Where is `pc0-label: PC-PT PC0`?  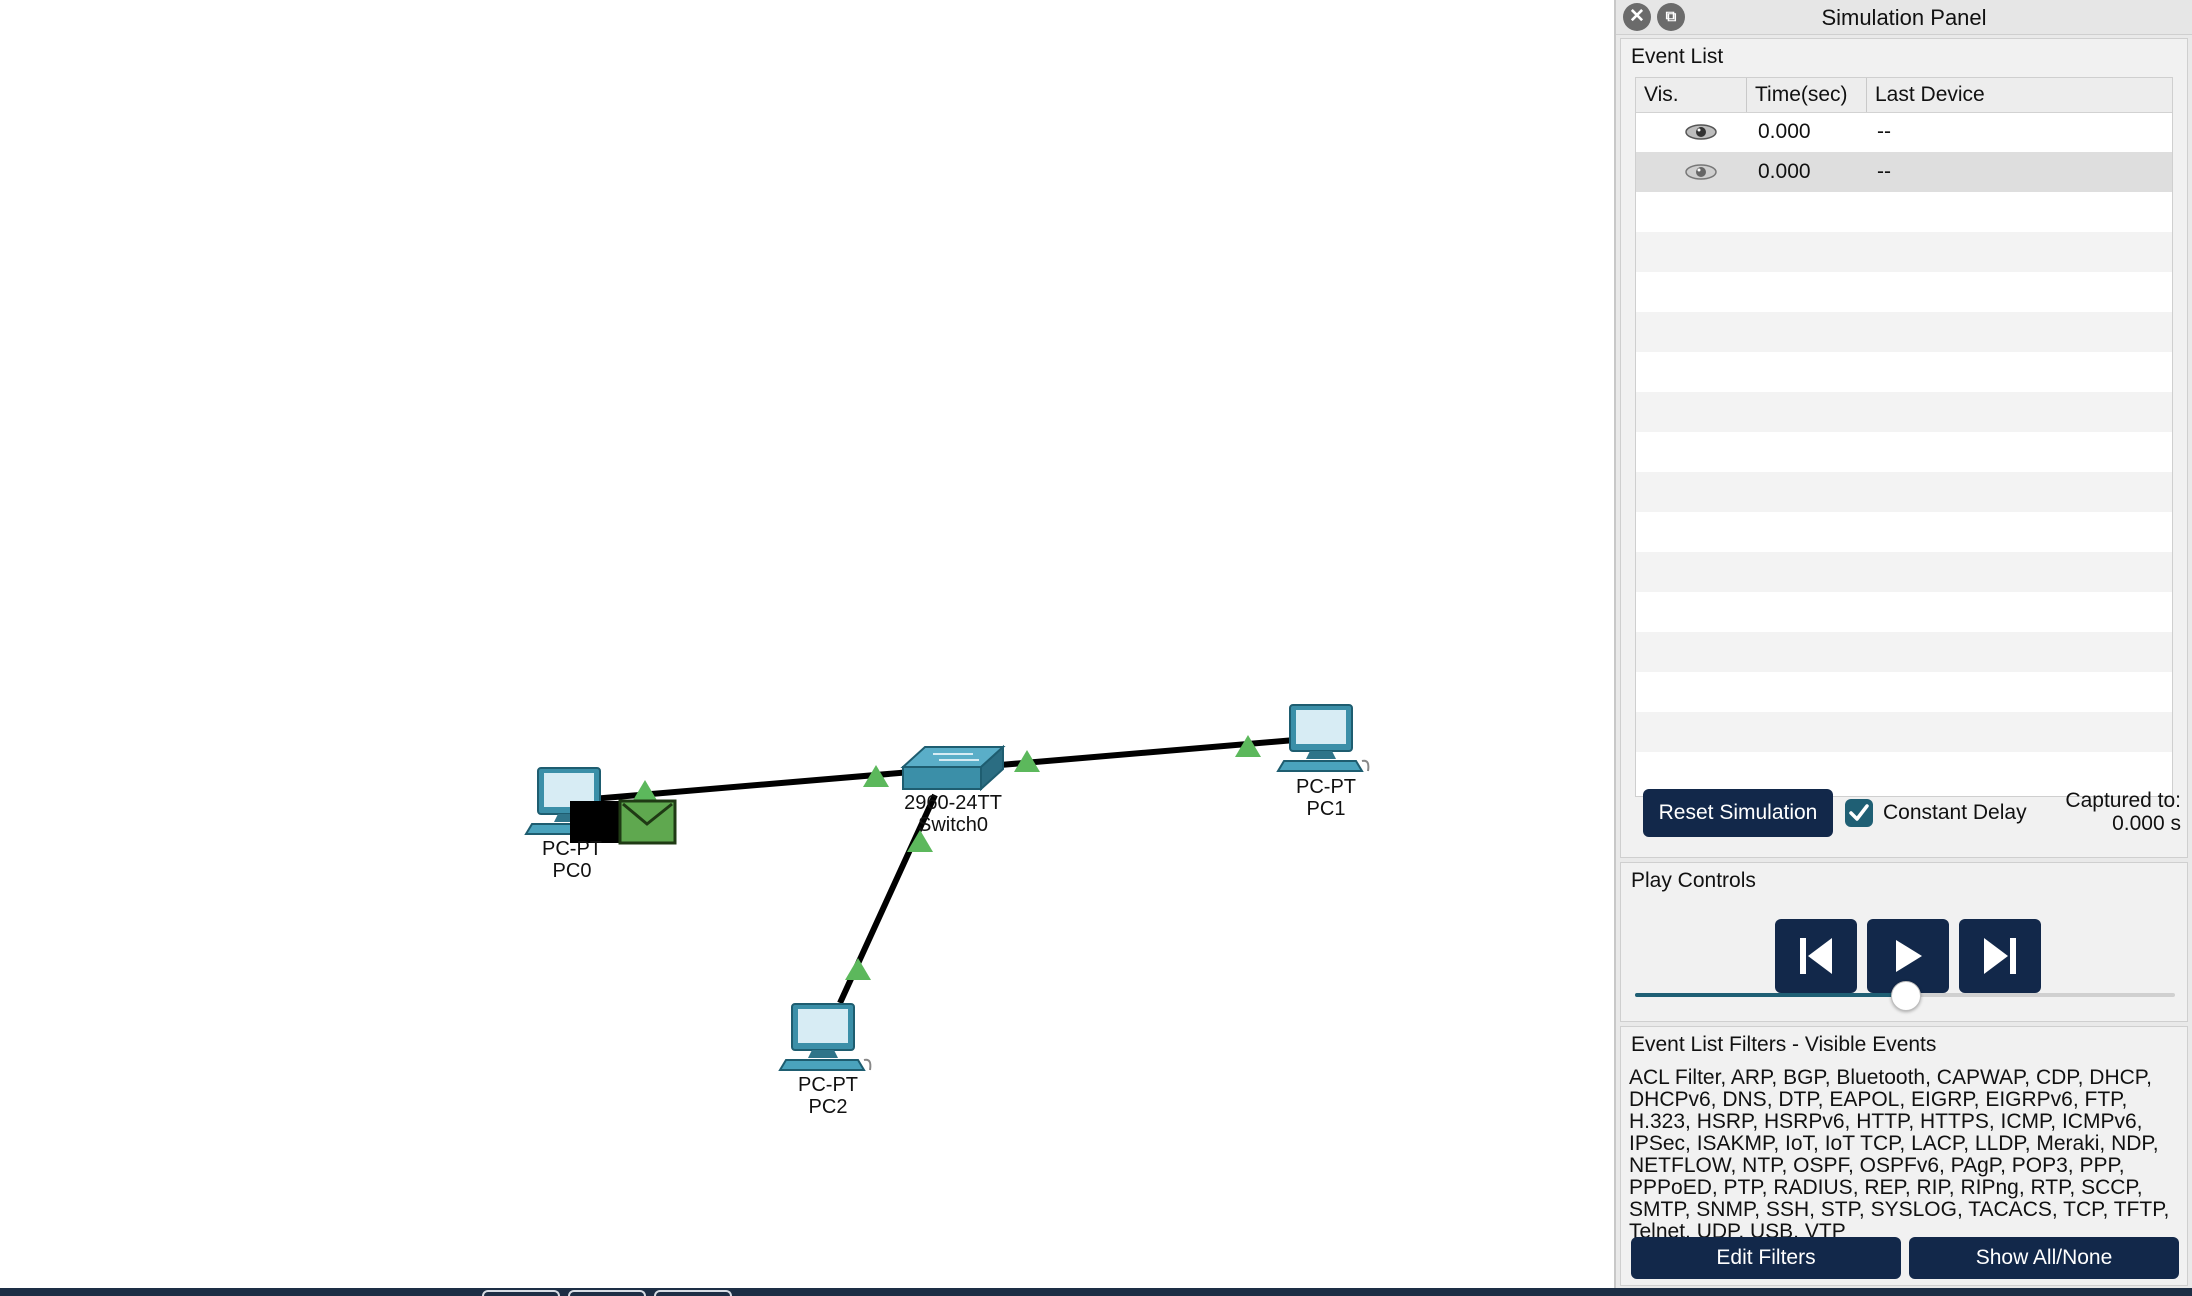 pc0-label: PC-PT PC0 is located at coordinates (572, 860).